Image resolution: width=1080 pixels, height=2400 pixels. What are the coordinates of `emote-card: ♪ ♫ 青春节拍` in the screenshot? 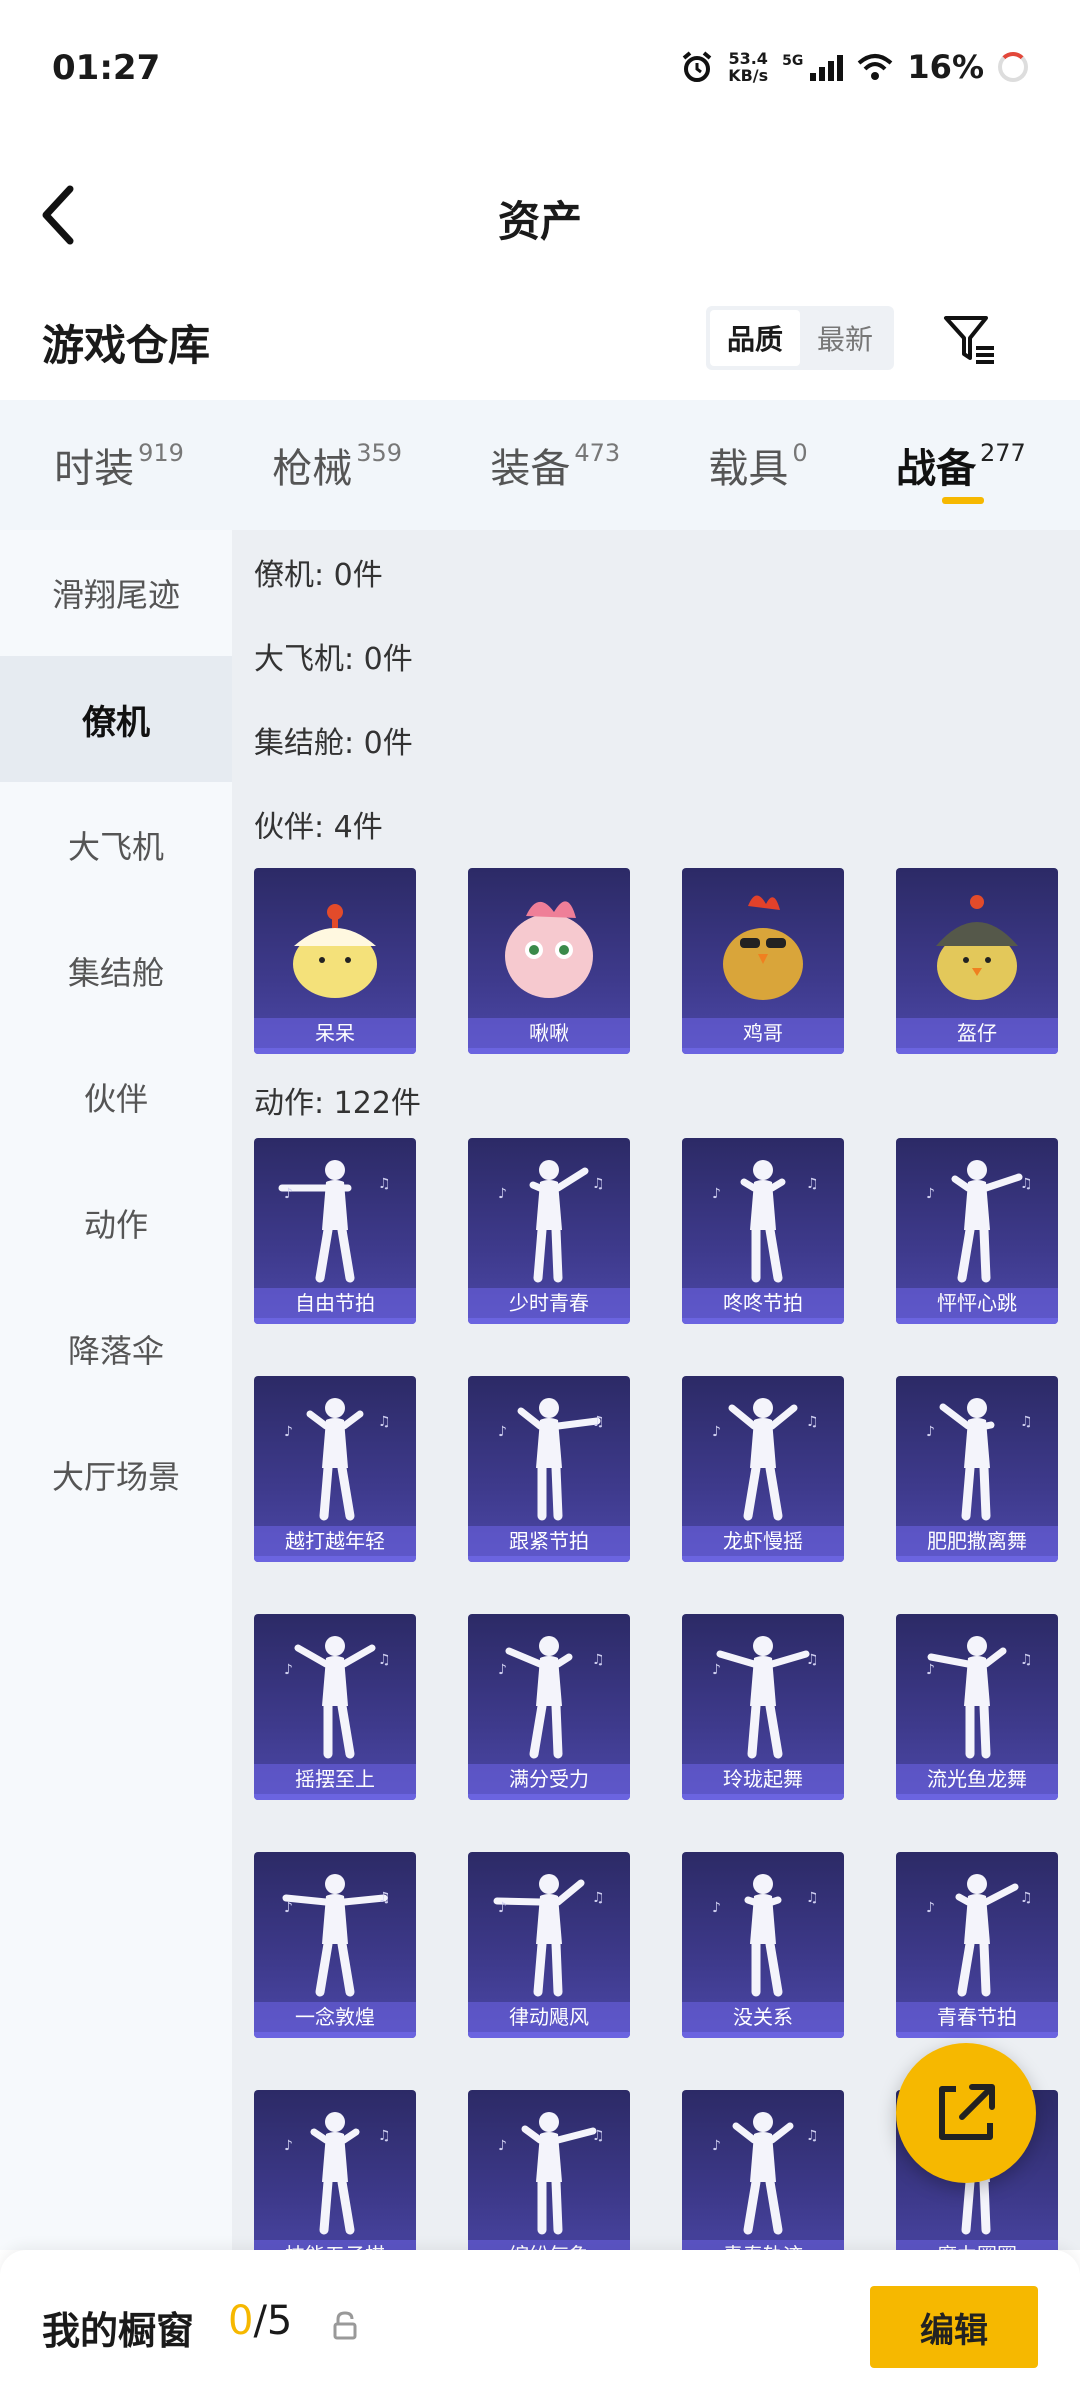 It's located at (977, 1945).